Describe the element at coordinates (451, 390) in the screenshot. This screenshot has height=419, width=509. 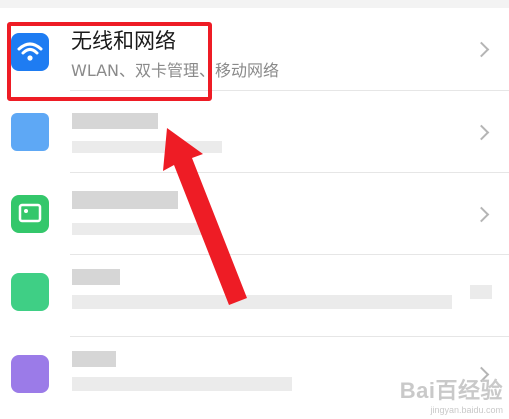
I see `watermark-main: Bai百经验` at that location.